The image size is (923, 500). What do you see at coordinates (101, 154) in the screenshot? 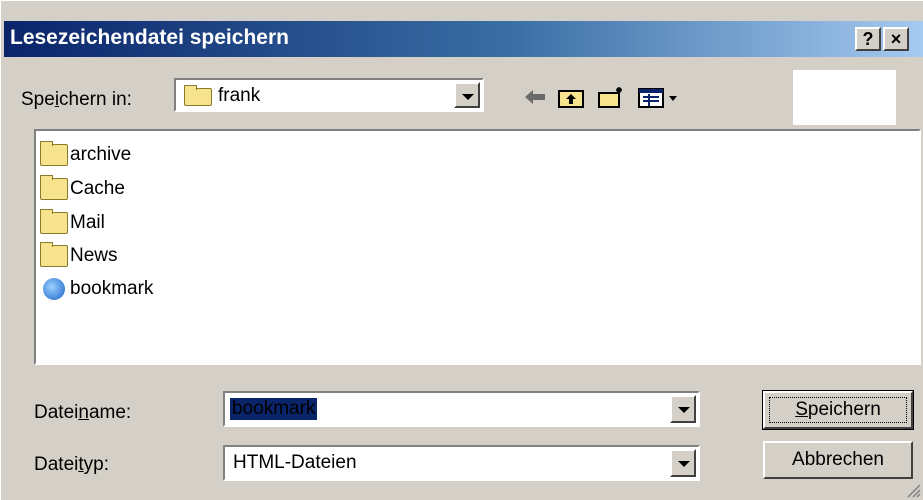
I see `file-name: archive` at bounding box center [101, 154].